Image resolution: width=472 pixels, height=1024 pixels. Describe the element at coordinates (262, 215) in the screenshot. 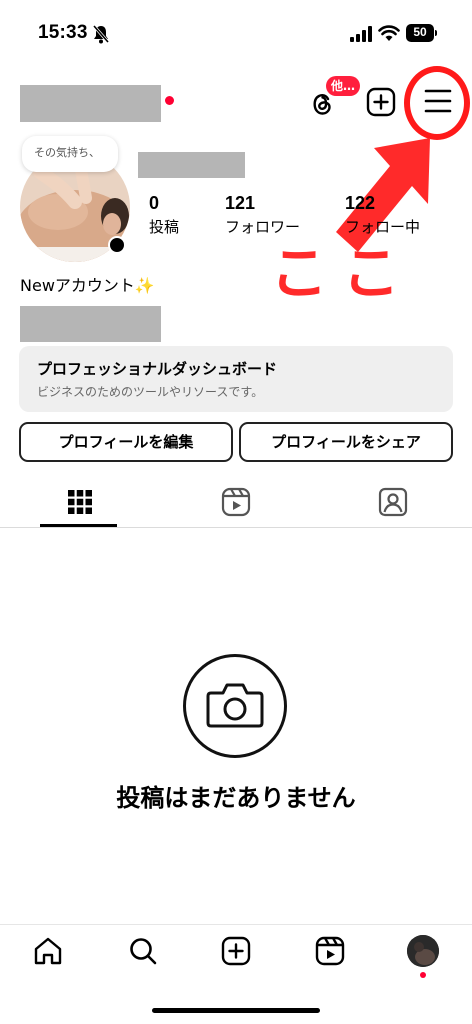

I see `stat-followers: 121 フォロワー` at that location.